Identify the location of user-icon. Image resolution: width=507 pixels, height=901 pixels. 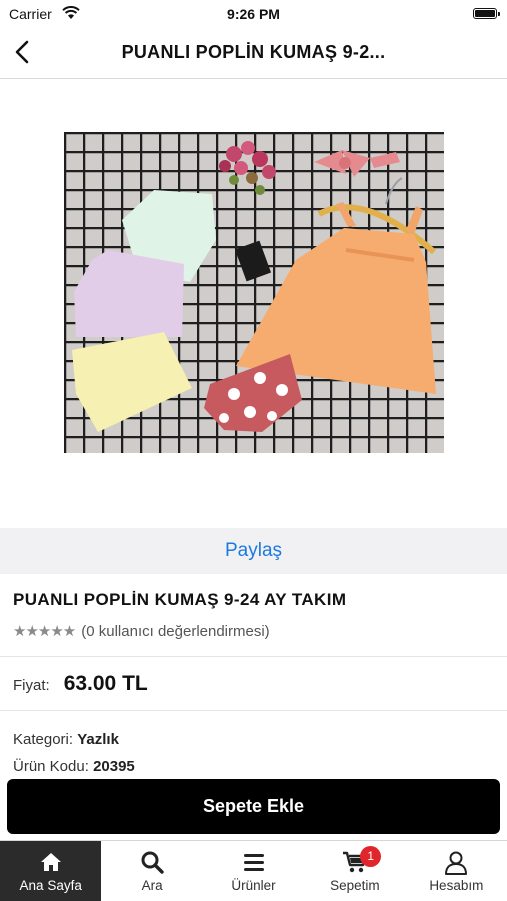
(456, 863).